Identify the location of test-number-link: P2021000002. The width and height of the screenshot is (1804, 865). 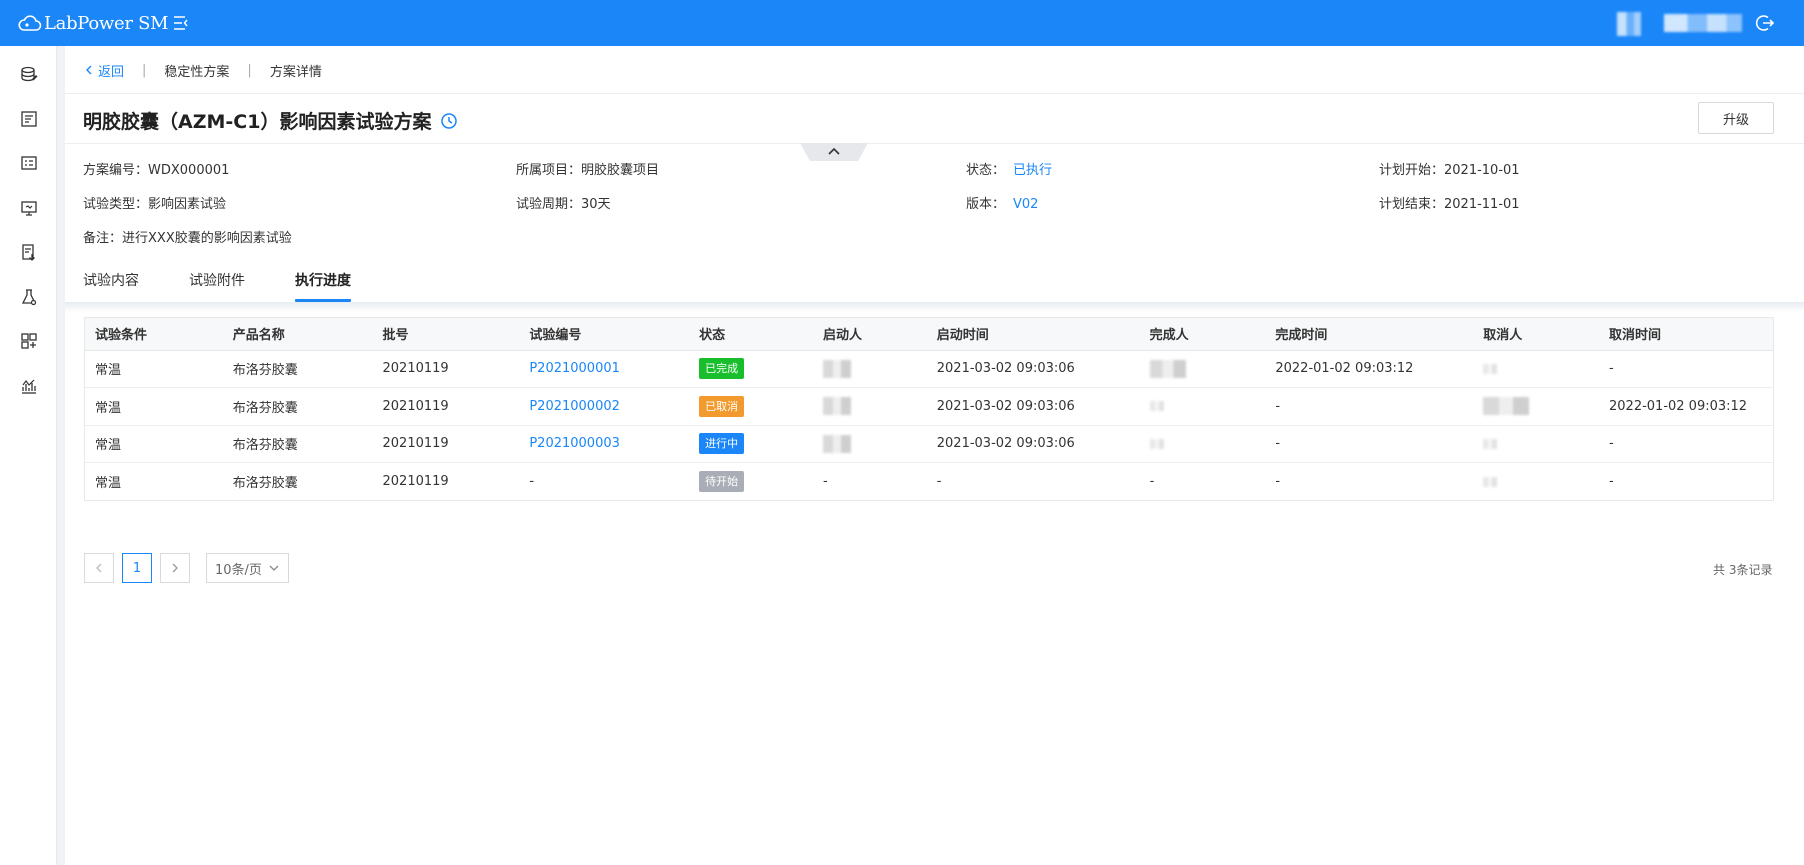
(574, 406).